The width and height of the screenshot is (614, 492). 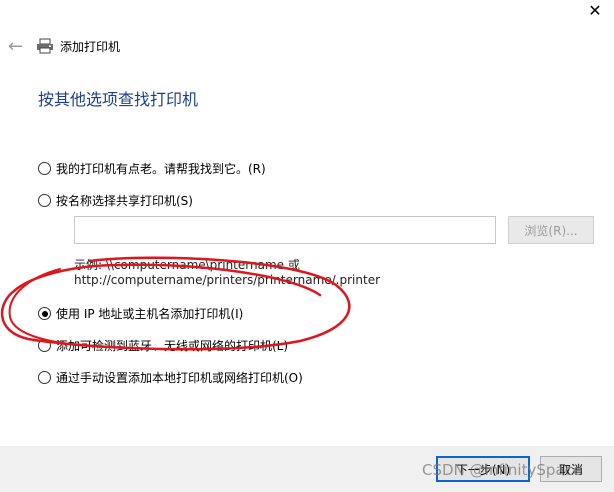 I want to click on option-old-printer: 我的打印机有点老。请帮我找到它。(R), so click(x=152, y=168).